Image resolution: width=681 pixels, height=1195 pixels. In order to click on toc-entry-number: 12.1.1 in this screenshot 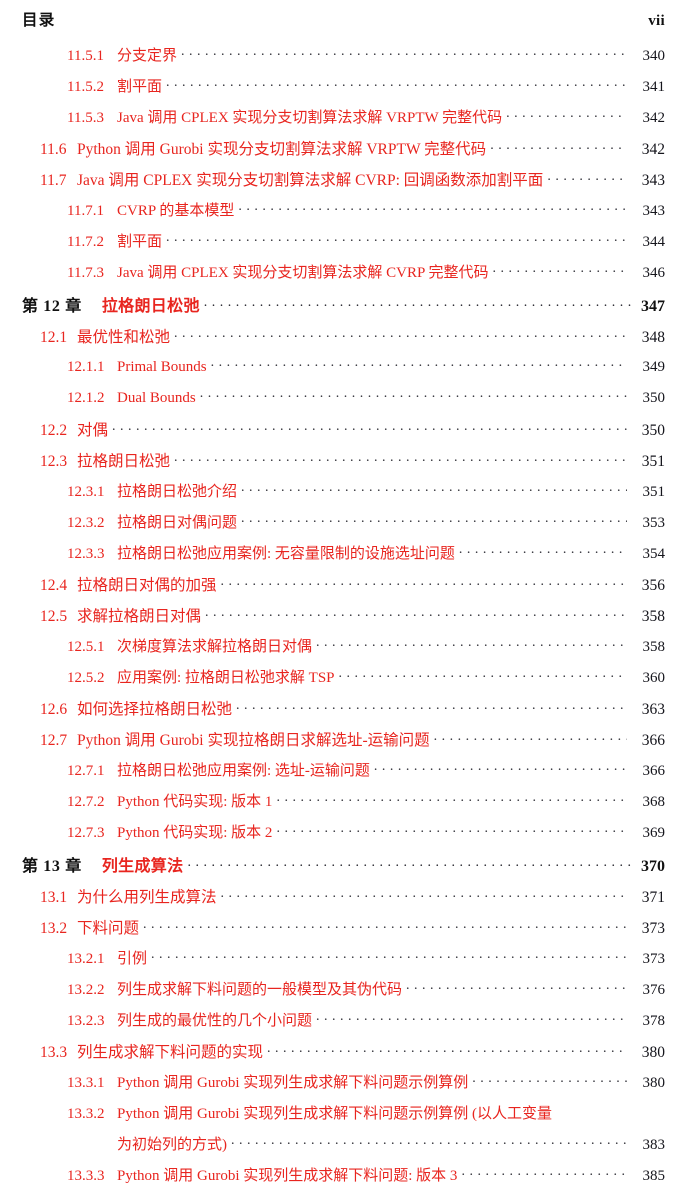, I will do `click(86, 367)`.